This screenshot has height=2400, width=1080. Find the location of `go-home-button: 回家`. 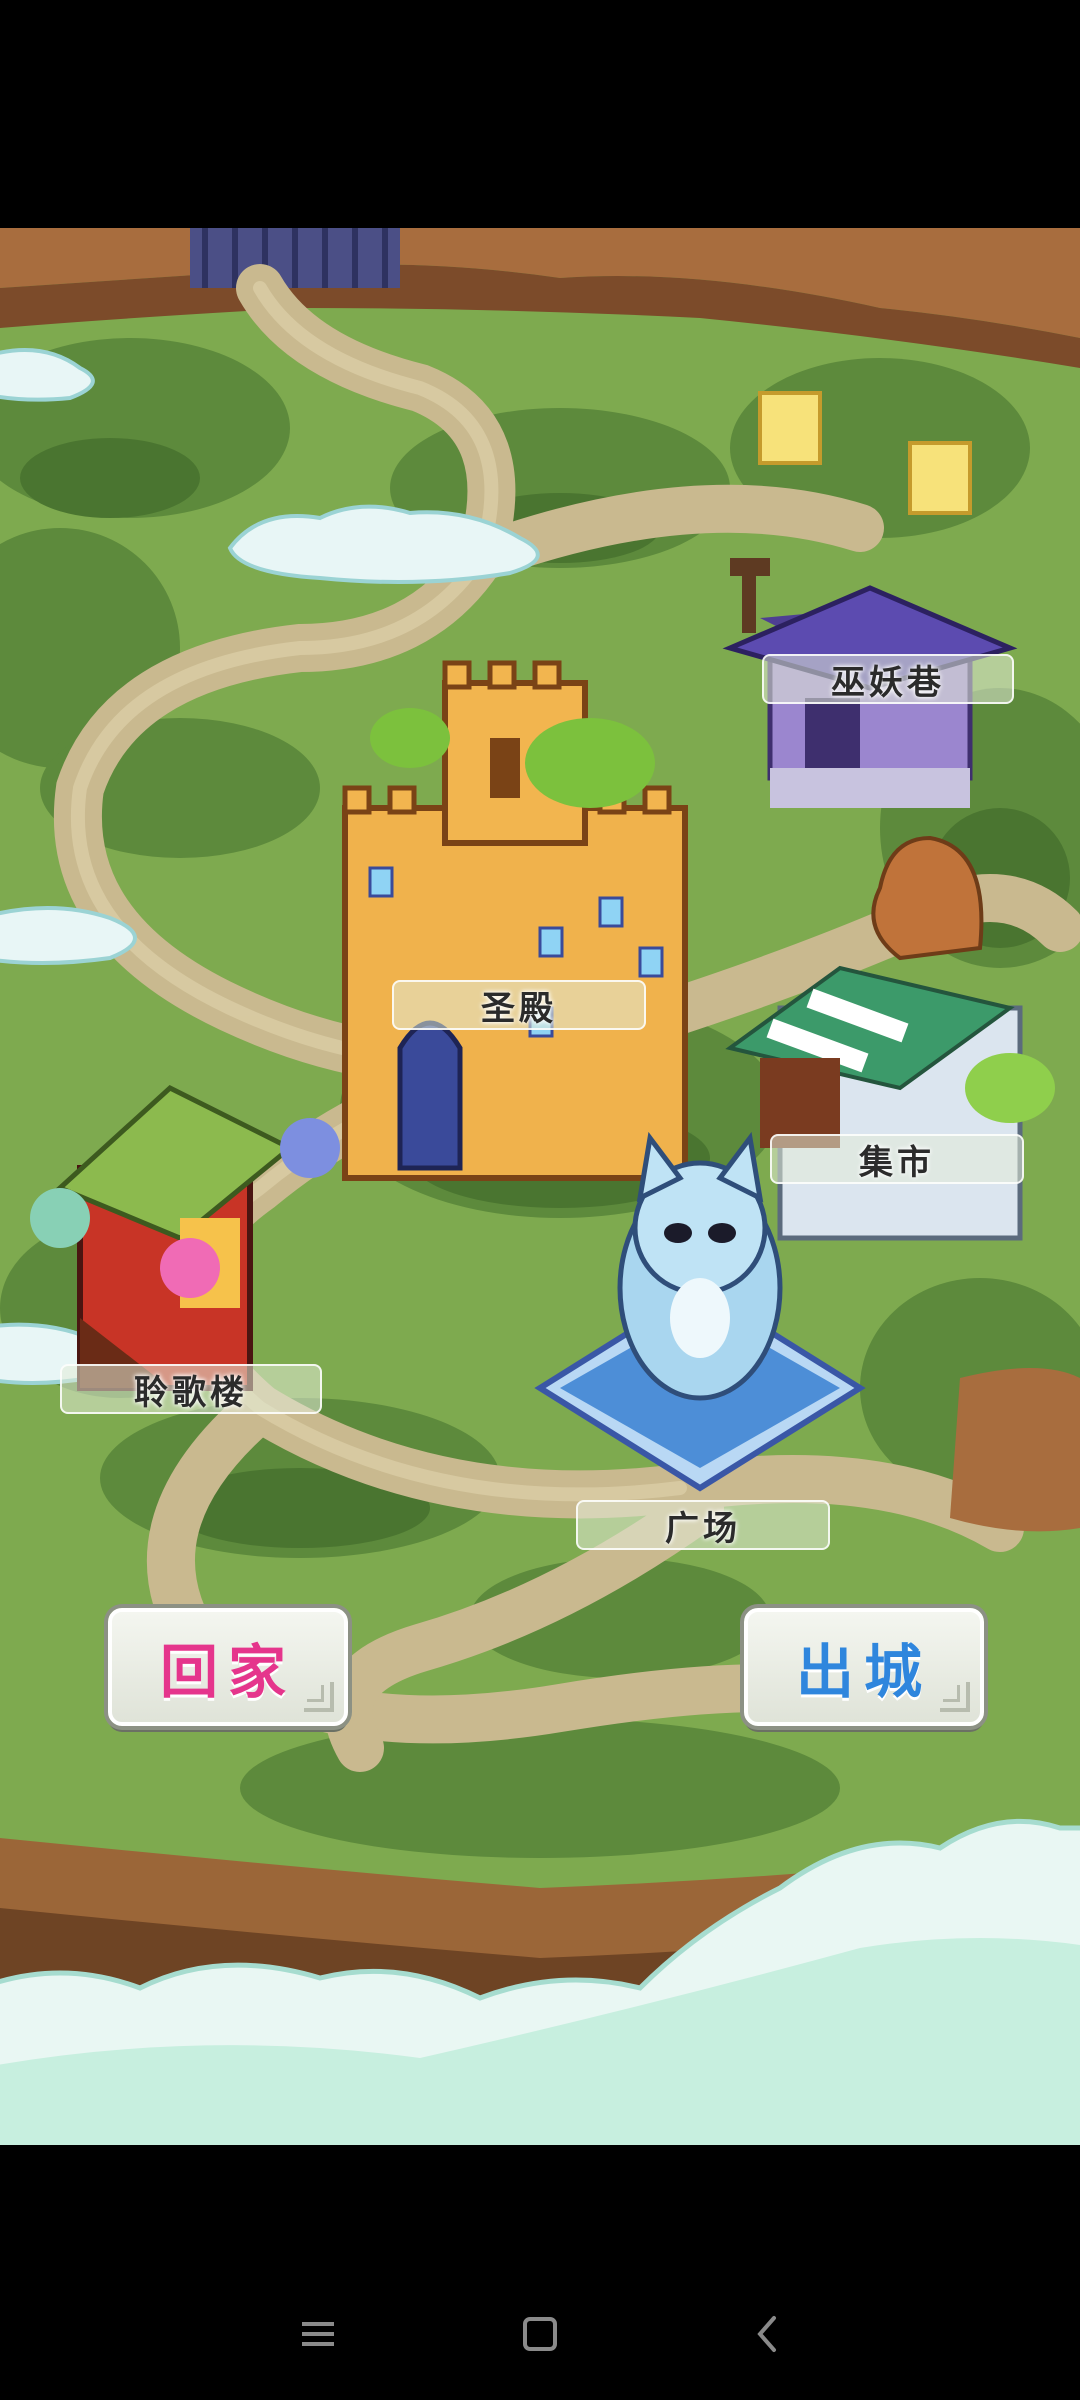

go-home-button: 回家 is located at coordinates (228, 1667).